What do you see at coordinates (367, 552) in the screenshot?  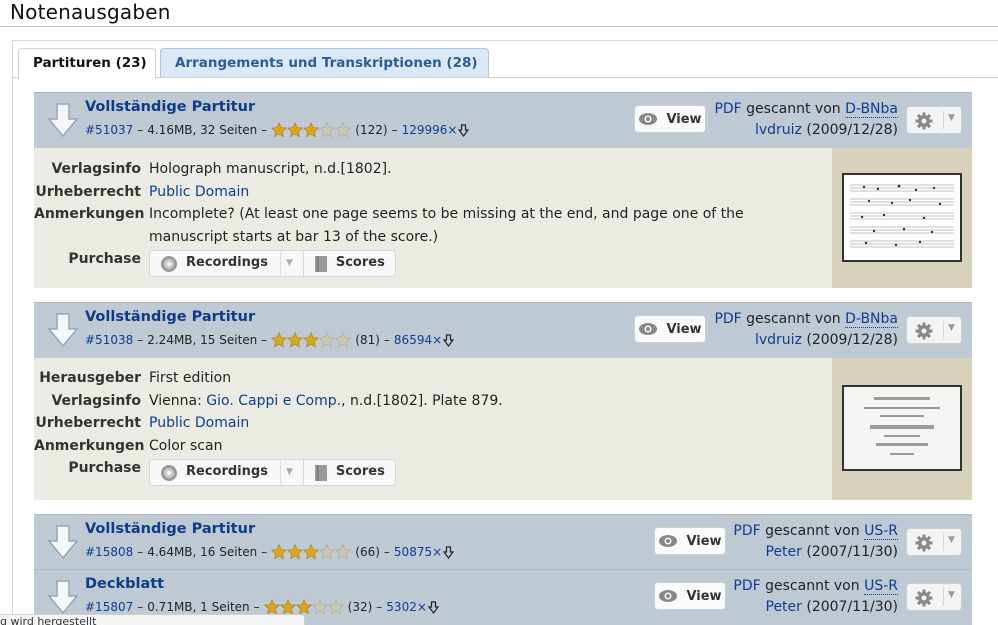 I see `rating-votes: (66)` at bounding box center [367, 552].